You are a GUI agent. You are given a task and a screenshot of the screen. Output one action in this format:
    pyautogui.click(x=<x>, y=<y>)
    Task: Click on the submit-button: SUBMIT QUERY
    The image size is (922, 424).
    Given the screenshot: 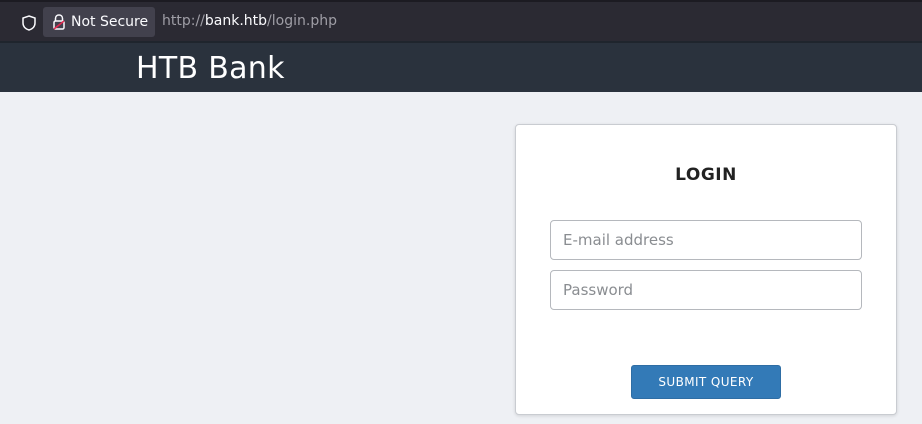 What is the action you would take?
    pyautogui.click(x=706, y=382)
    